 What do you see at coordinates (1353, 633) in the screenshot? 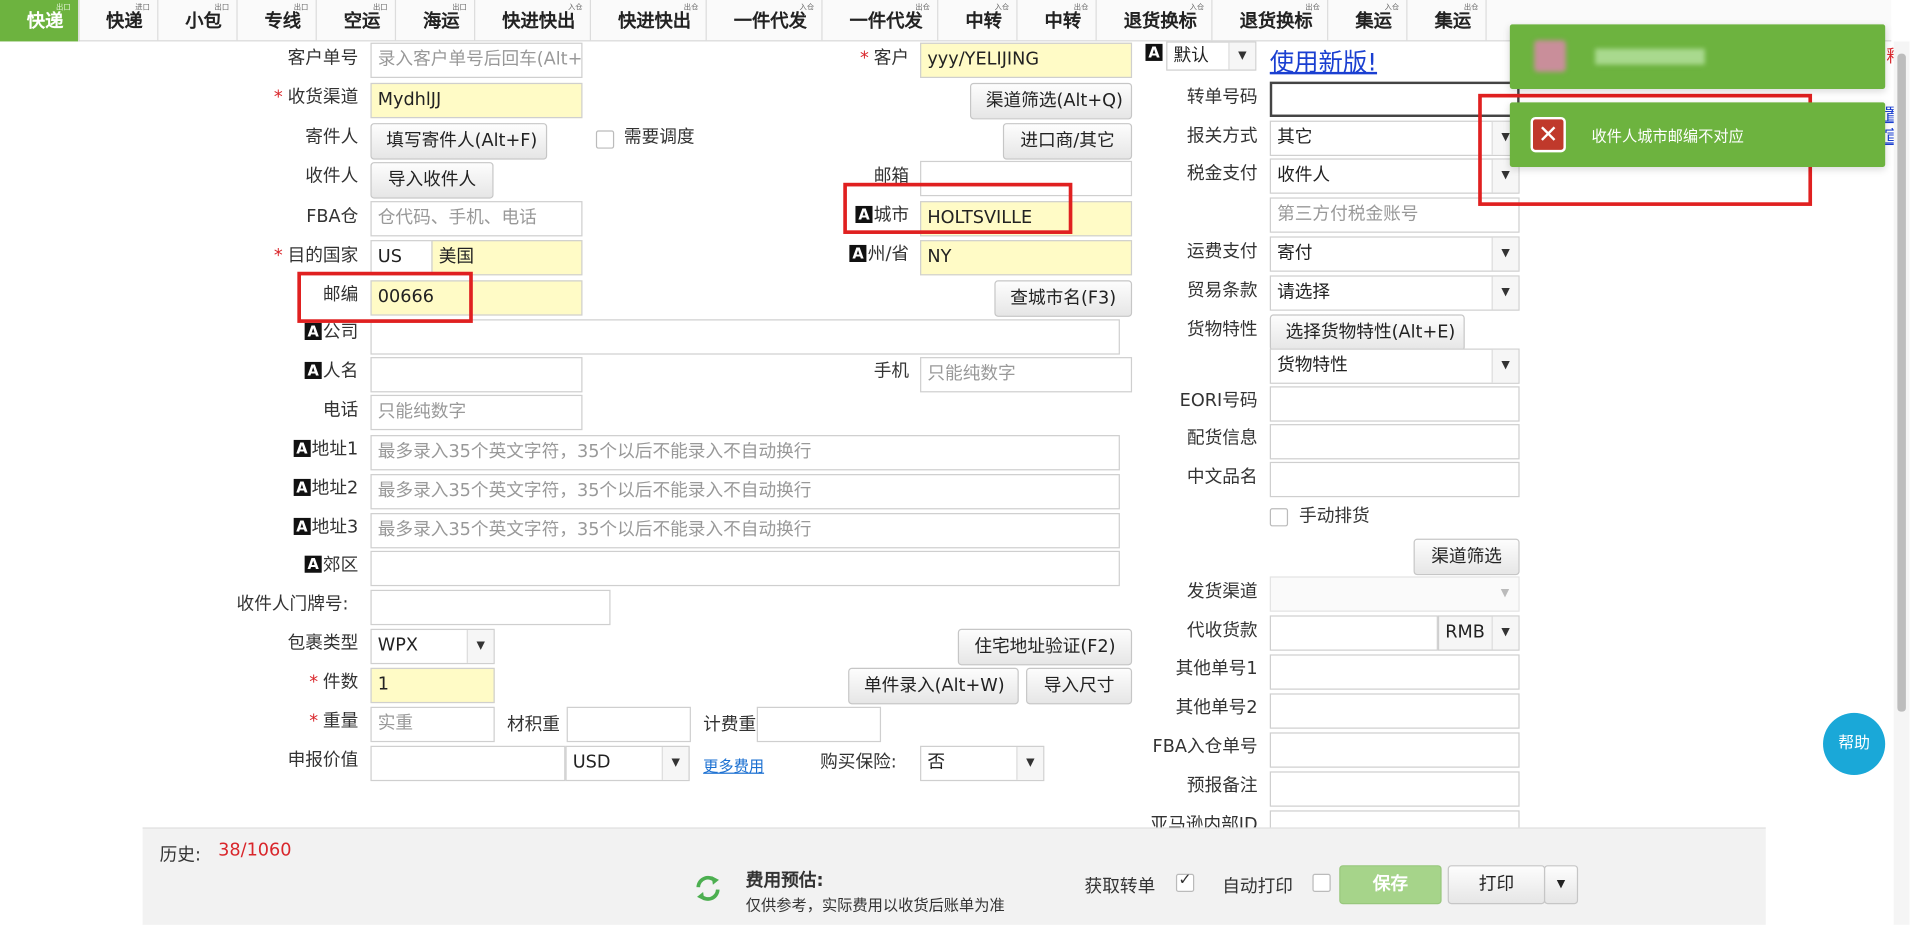
I see `cod-input` at bounding box center [1353, 633].